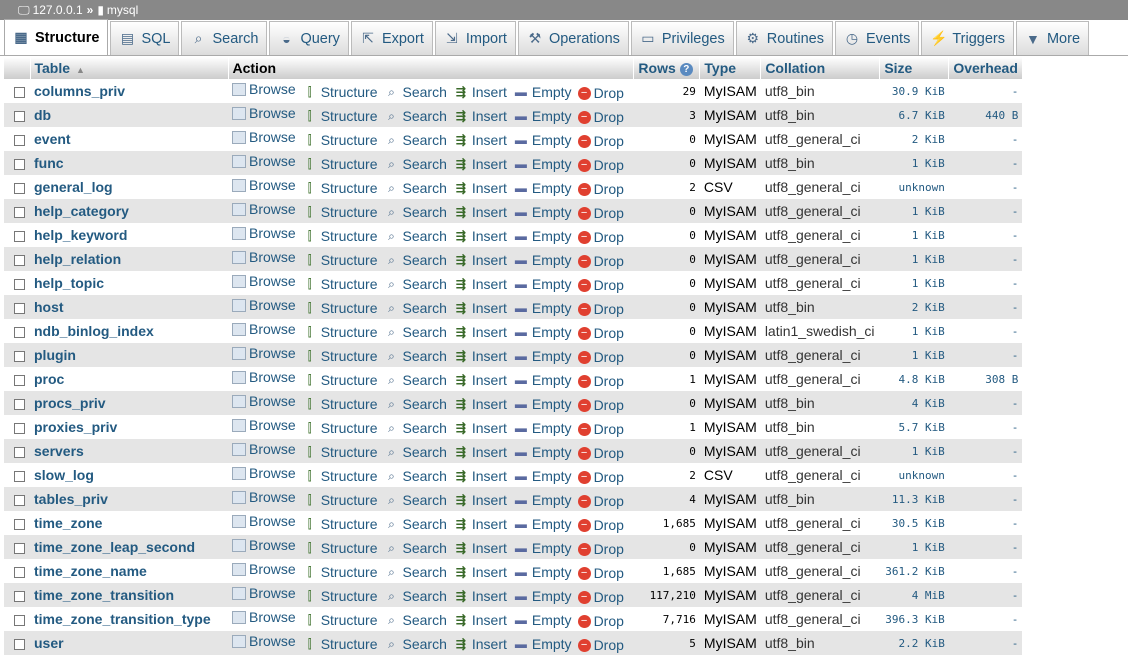  Describe the element at coordinates (985, 379) in the screenshot. I see `overhead-value: 308 B` at that location.